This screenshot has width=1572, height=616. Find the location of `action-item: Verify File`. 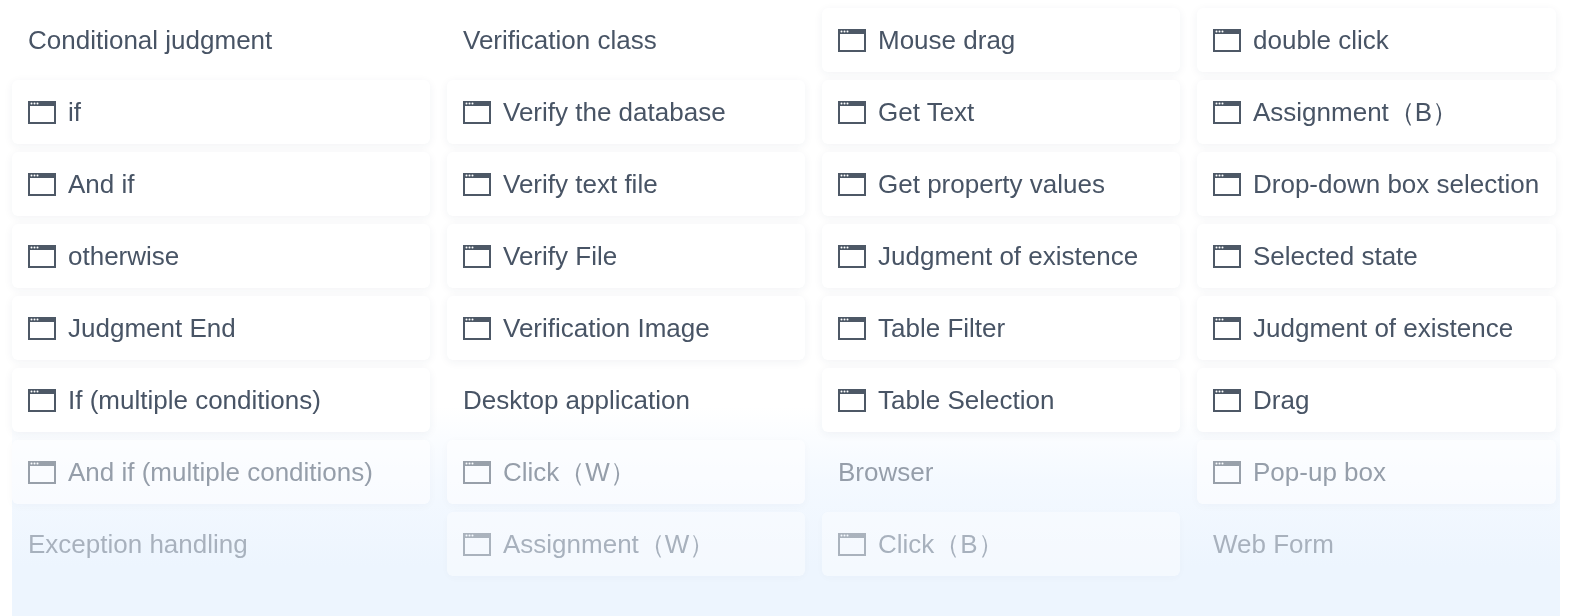

action-item: Verify File is located at coordinates (626, 256).